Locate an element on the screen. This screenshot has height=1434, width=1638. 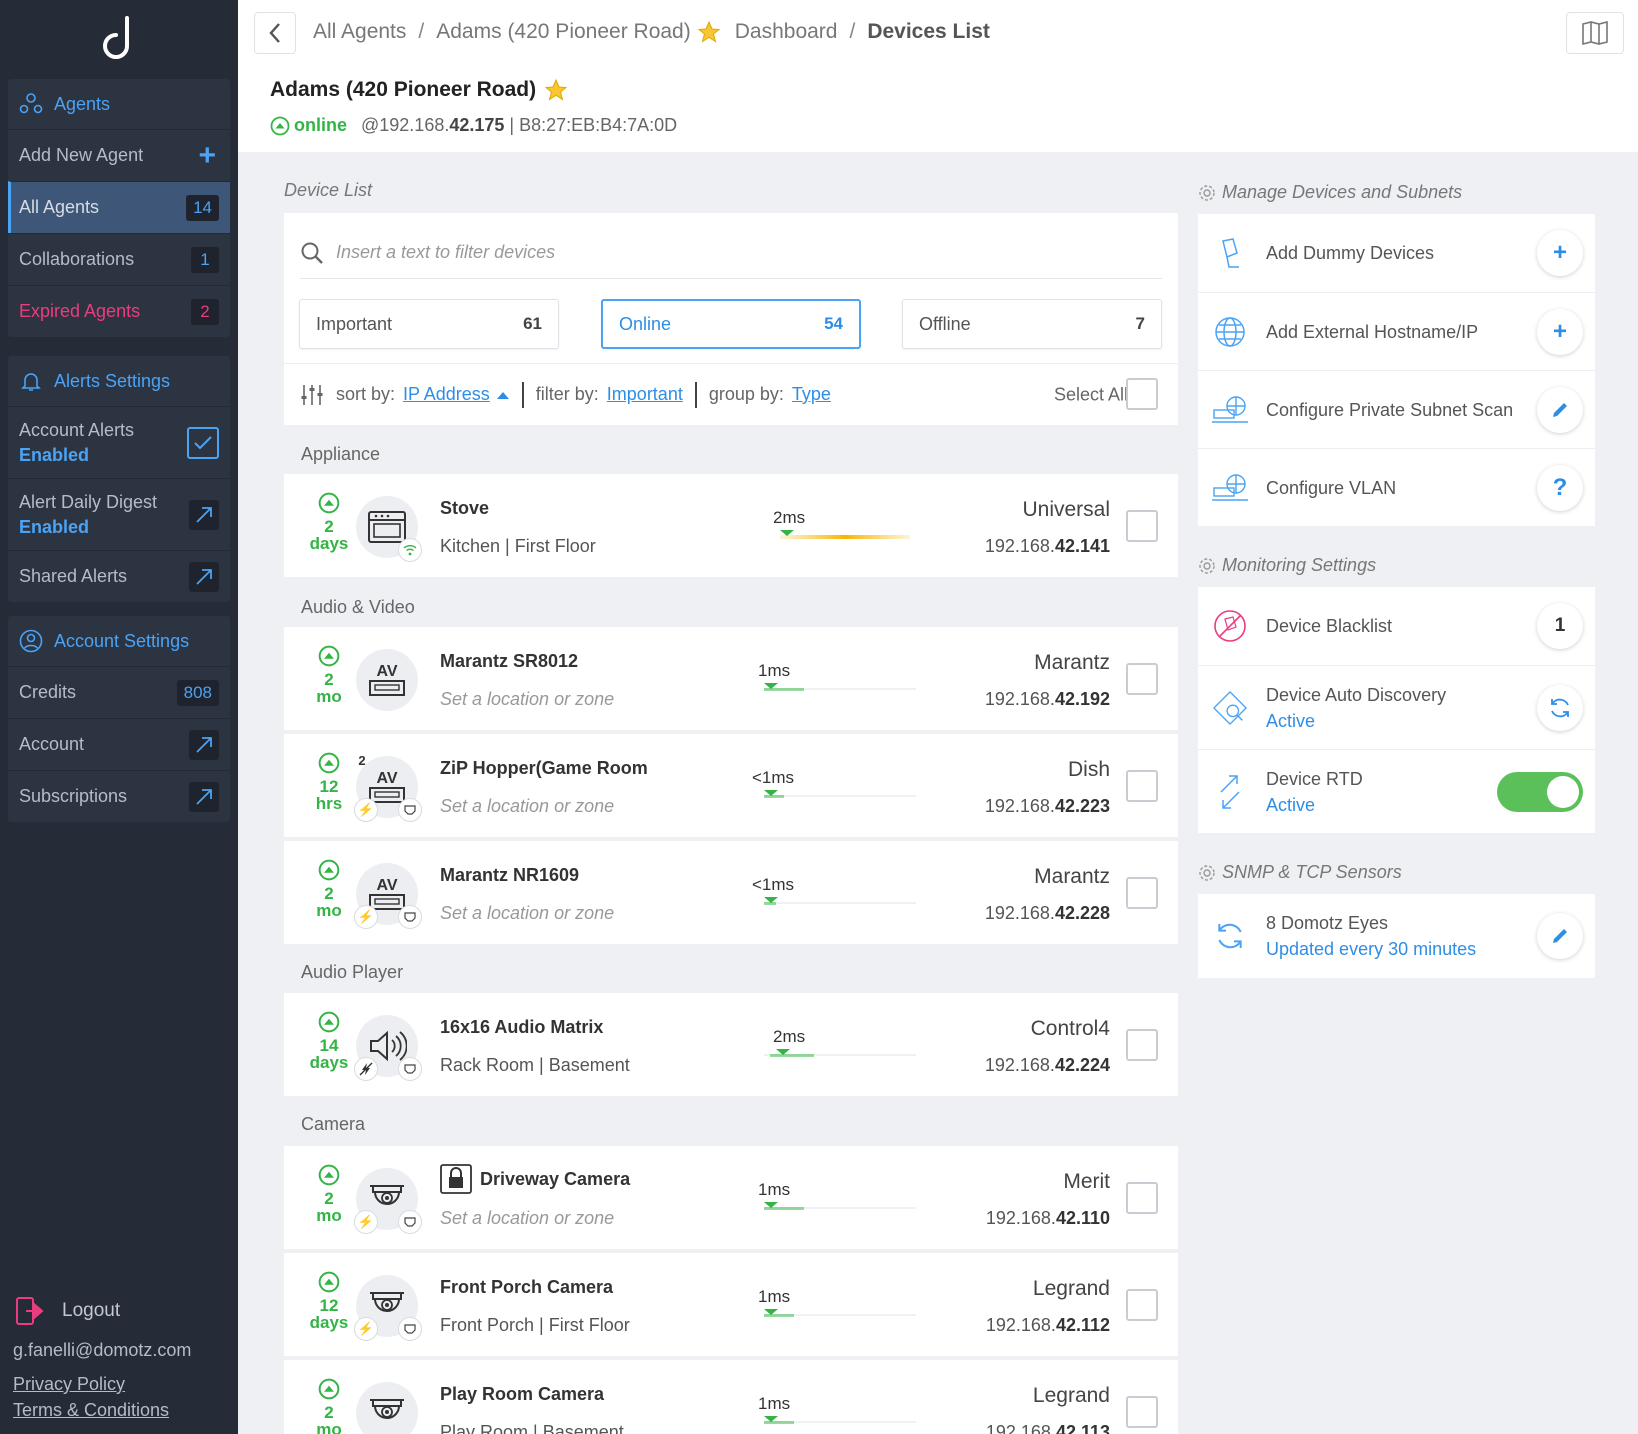
expired-agents-count: 2 is located at coordinates (205, 311).